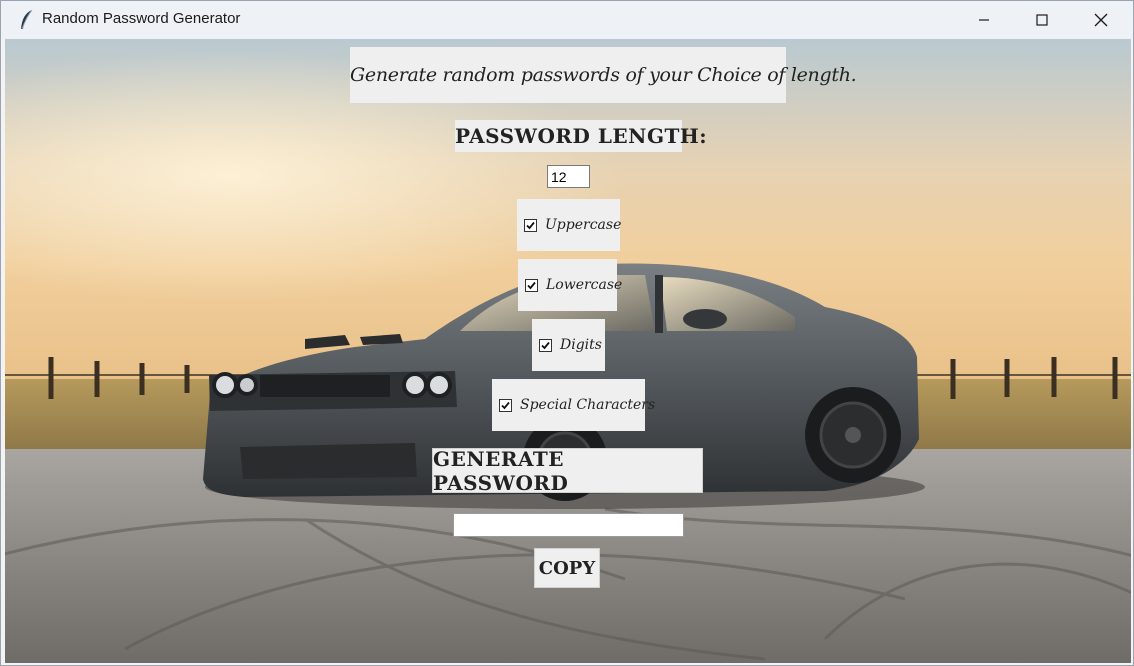  I want to click on title-bar: Random Password Generator, so click(567, 20).